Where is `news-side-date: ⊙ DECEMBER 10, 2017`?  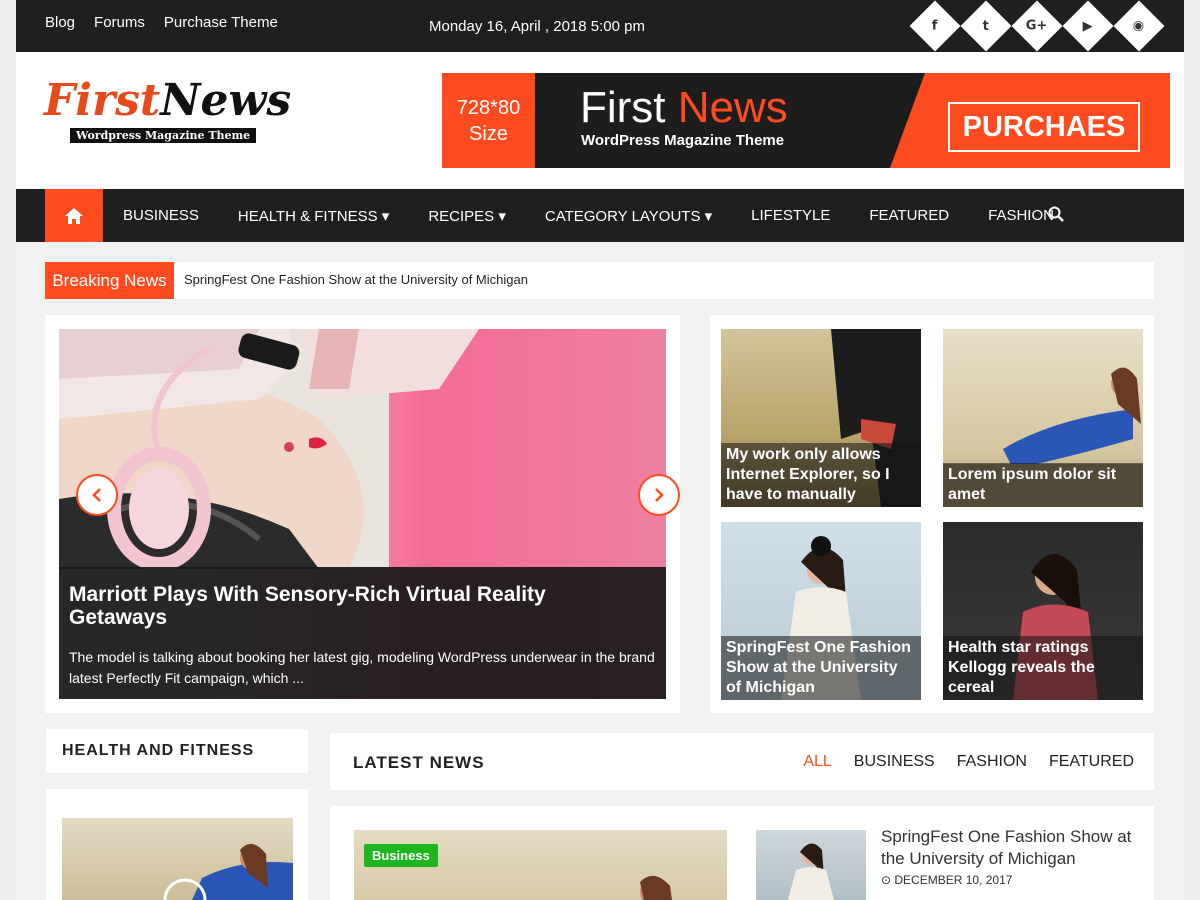
news-side-date: ⊙ DECEMBER 10, 2017 is located at coordinates (947, 880).